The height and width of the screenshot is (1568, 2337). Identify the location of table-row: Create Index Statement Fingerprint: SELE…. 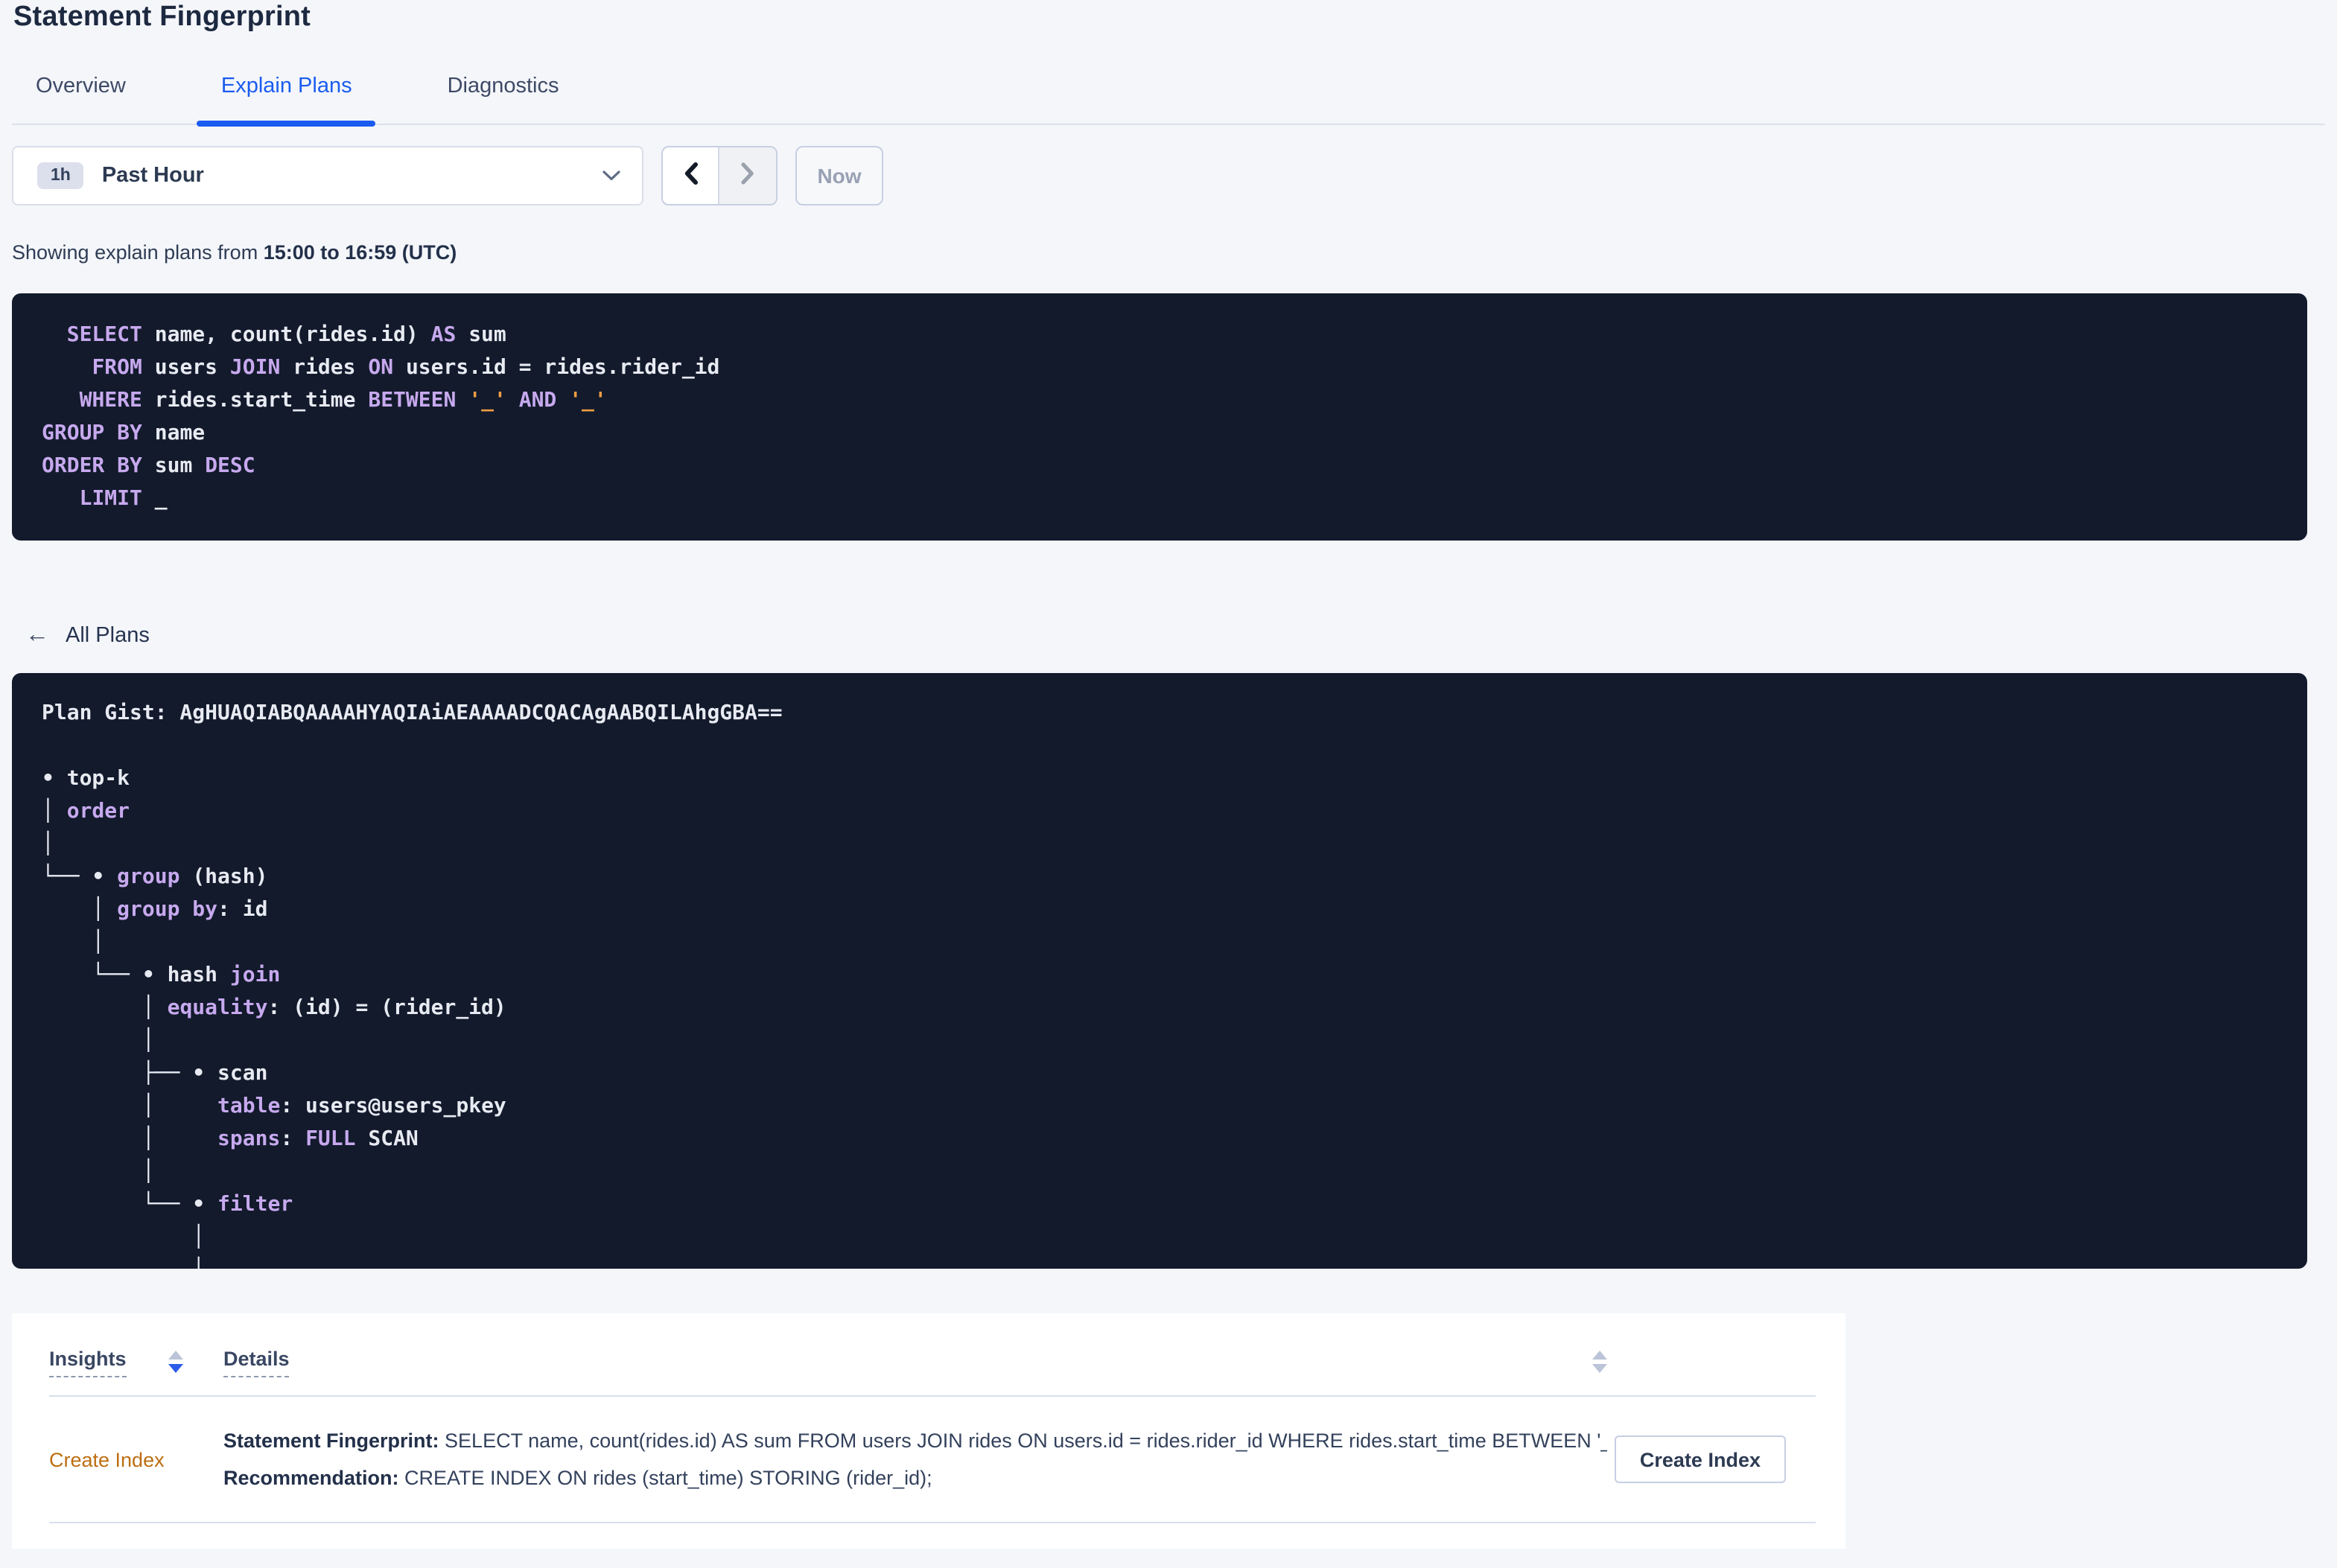
(932, 1460).